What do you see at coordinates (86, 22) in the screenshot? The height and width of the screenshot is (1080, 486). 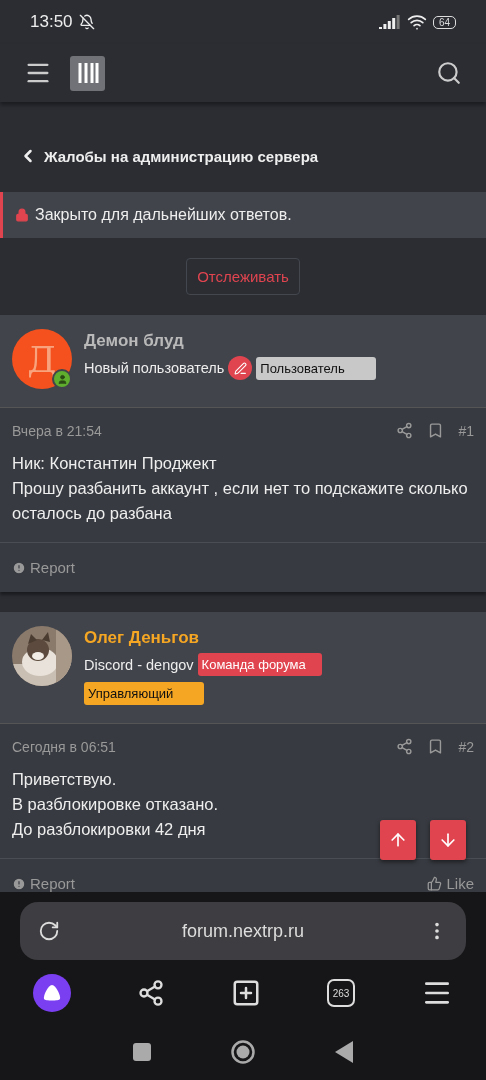 I see `muted-bell-icon` at bounding box center [86, 22].